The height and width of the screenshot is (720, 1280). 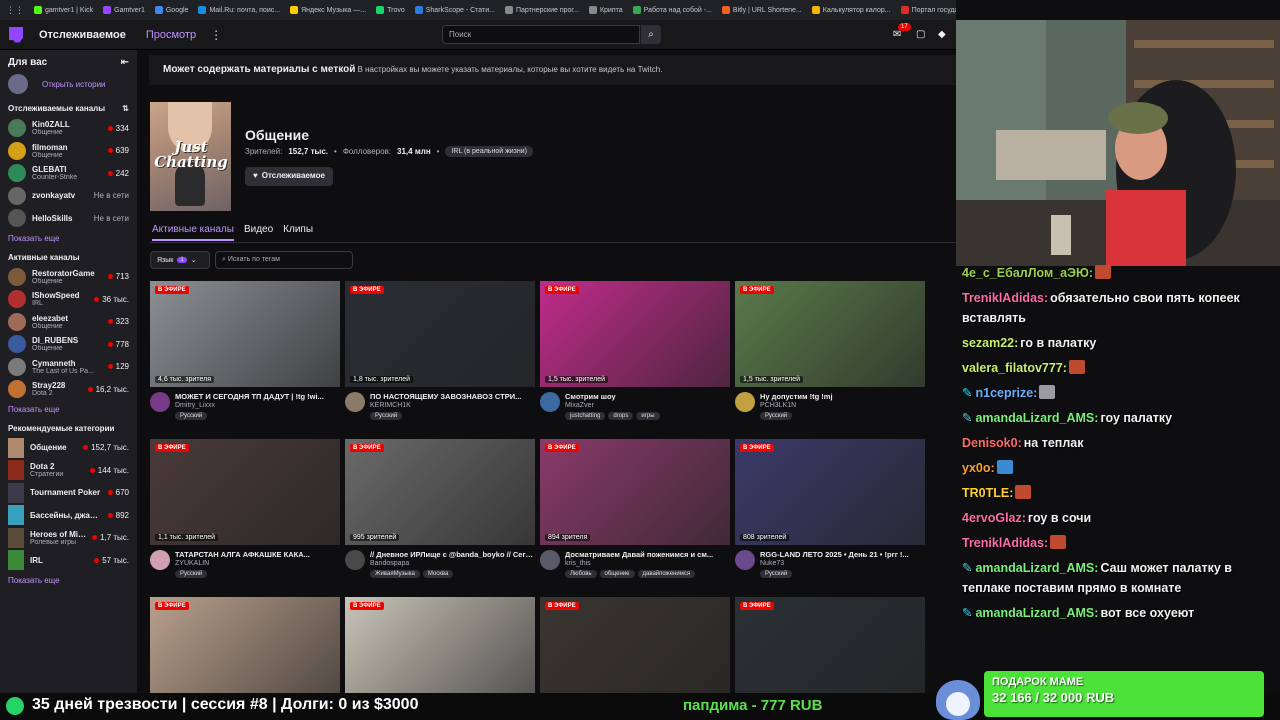 What do you see at coordinates (68, 299) in the screenshot?
I see `sidebar-channel: IShowSpeed IRL 36 тыс.` at bounding box center [68, 299].